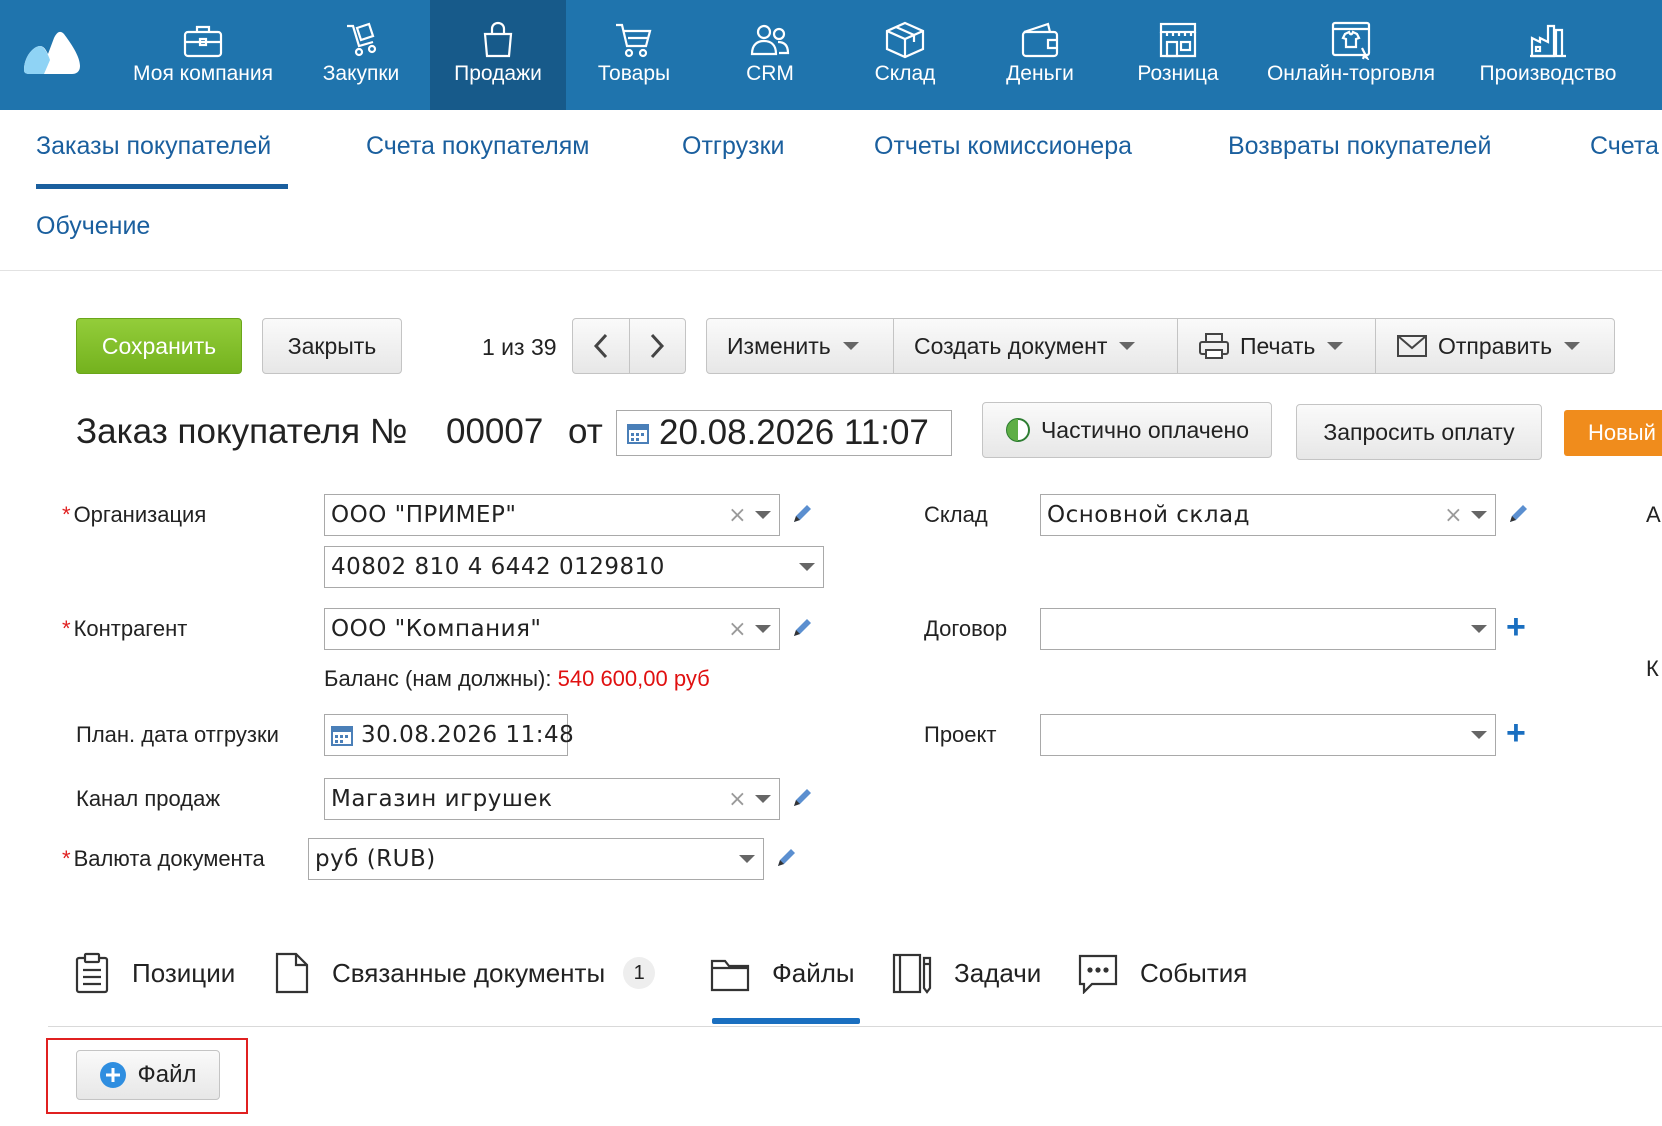 The height and width of the screenshot is (1126, 1662). Describe the element at coordinates (498, 55) in the screenshot. I see `nav-item-sales: Продажи` at that location.